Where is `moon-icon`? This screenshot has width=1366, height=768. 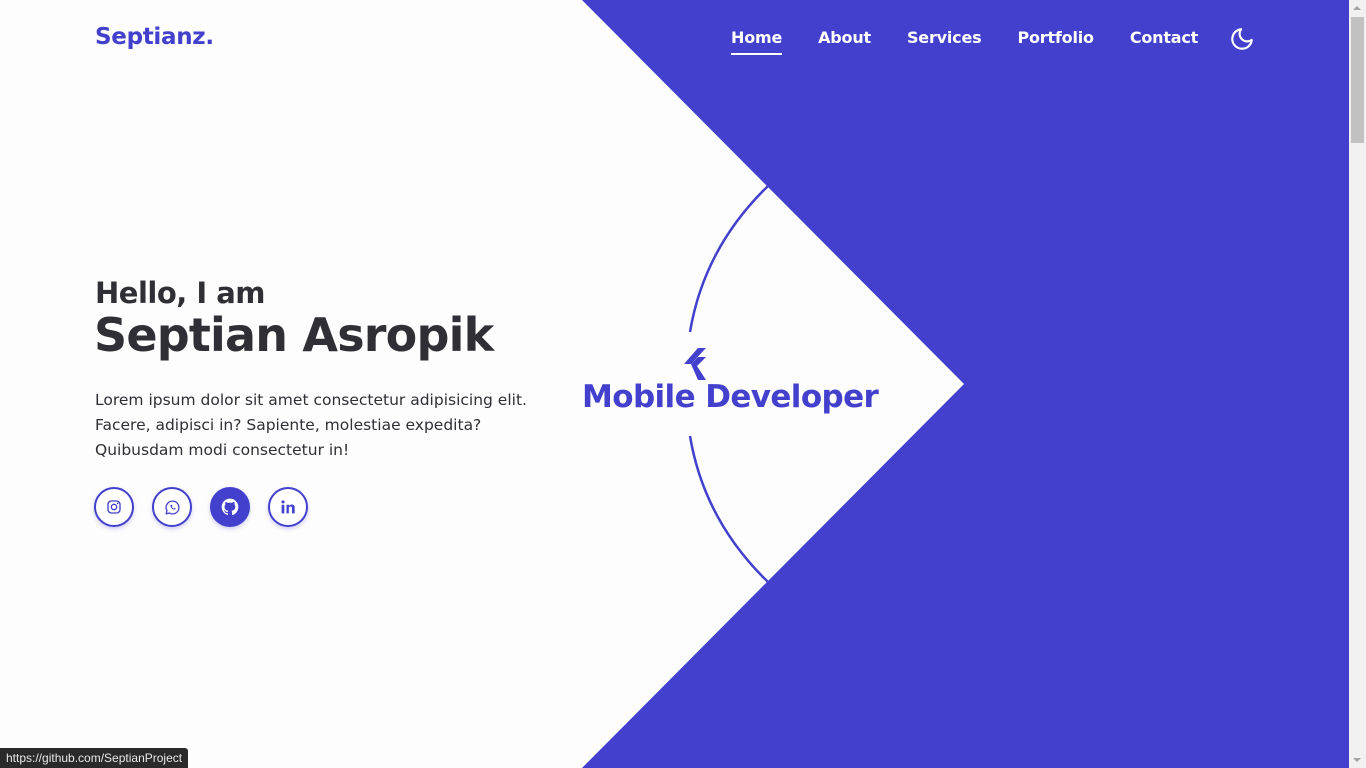
moon-icon is located at coordinates (1242, 39).